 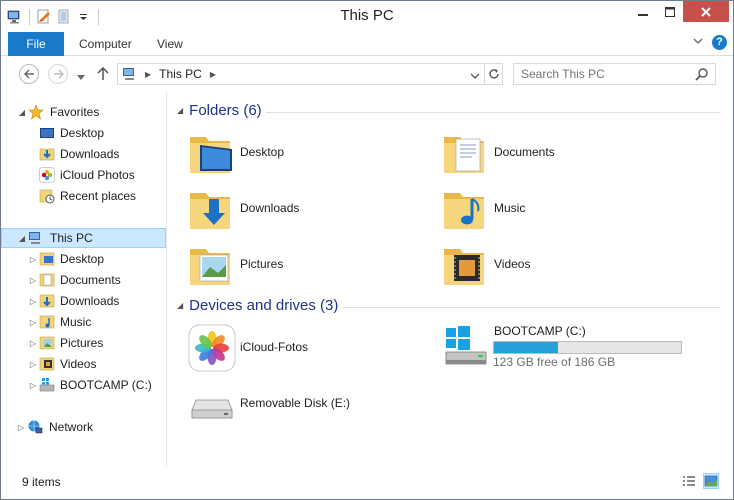 What do you see at coordinates (719, 42) in the screenshot?
I see `help-button: ?` at bounding box center [719, 42].